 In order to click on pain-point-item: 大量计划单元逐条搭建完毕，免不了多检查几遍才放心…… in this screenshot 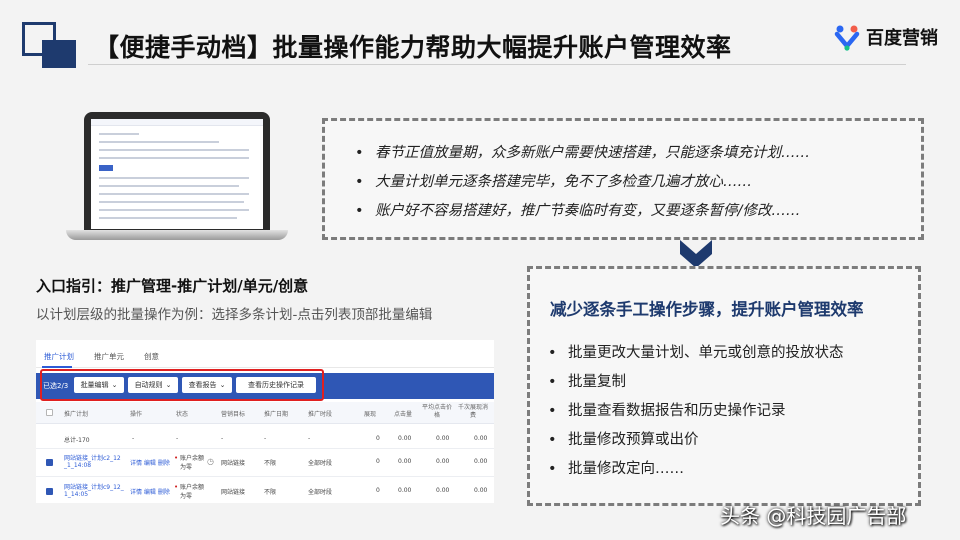, I will do `click(579, 182)`.